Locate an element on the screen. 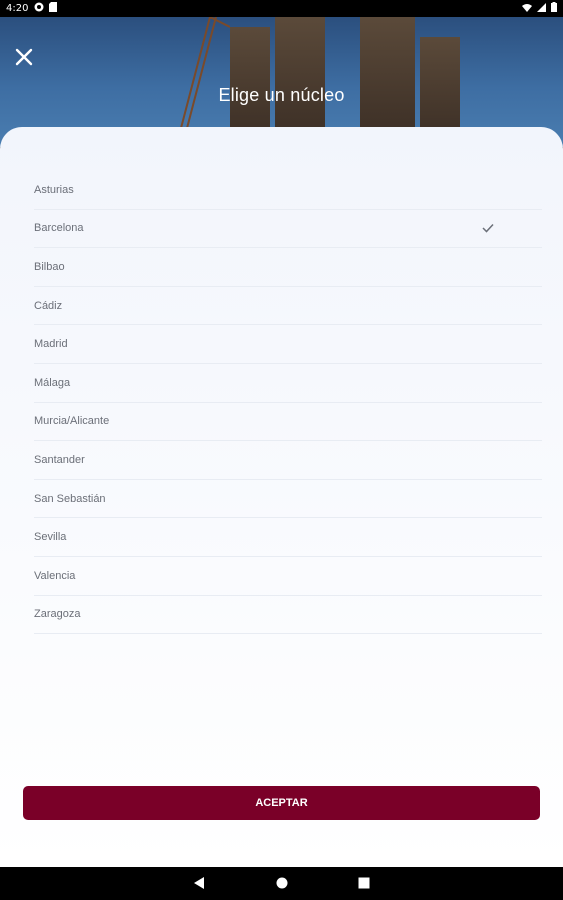  list-item-label: Murcia/Alicante is located at coordinates (72, 421).